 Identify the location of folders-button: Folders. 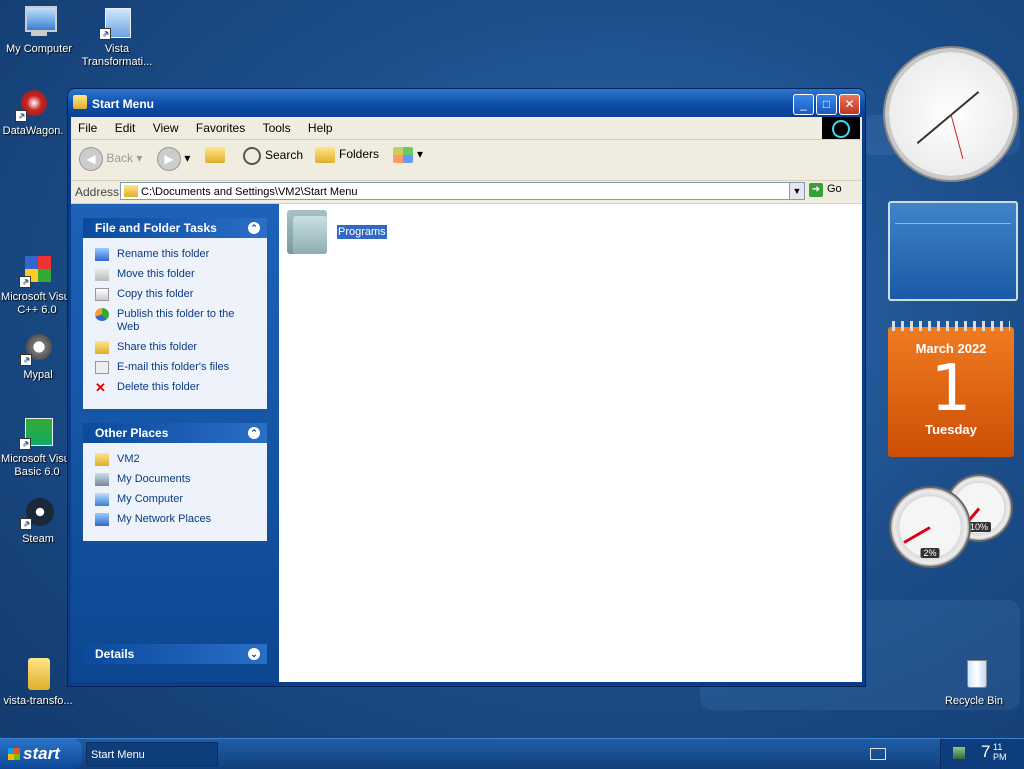
(347, 155).